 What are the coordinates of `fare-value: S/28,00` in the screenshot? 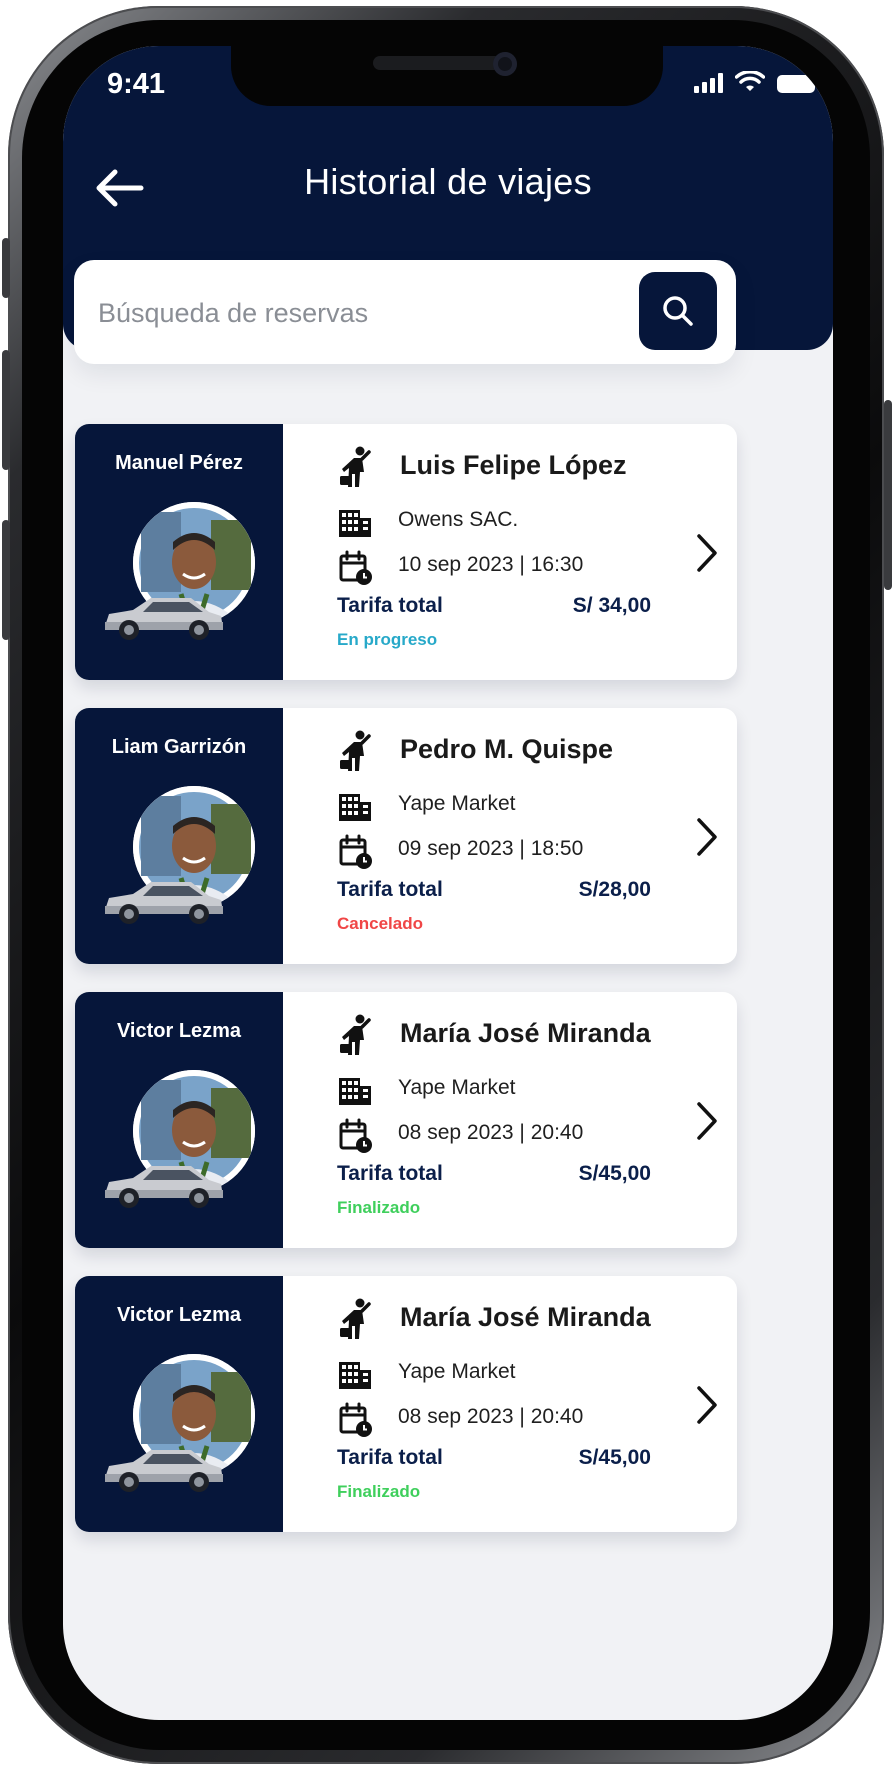 It's located at (614, 889).